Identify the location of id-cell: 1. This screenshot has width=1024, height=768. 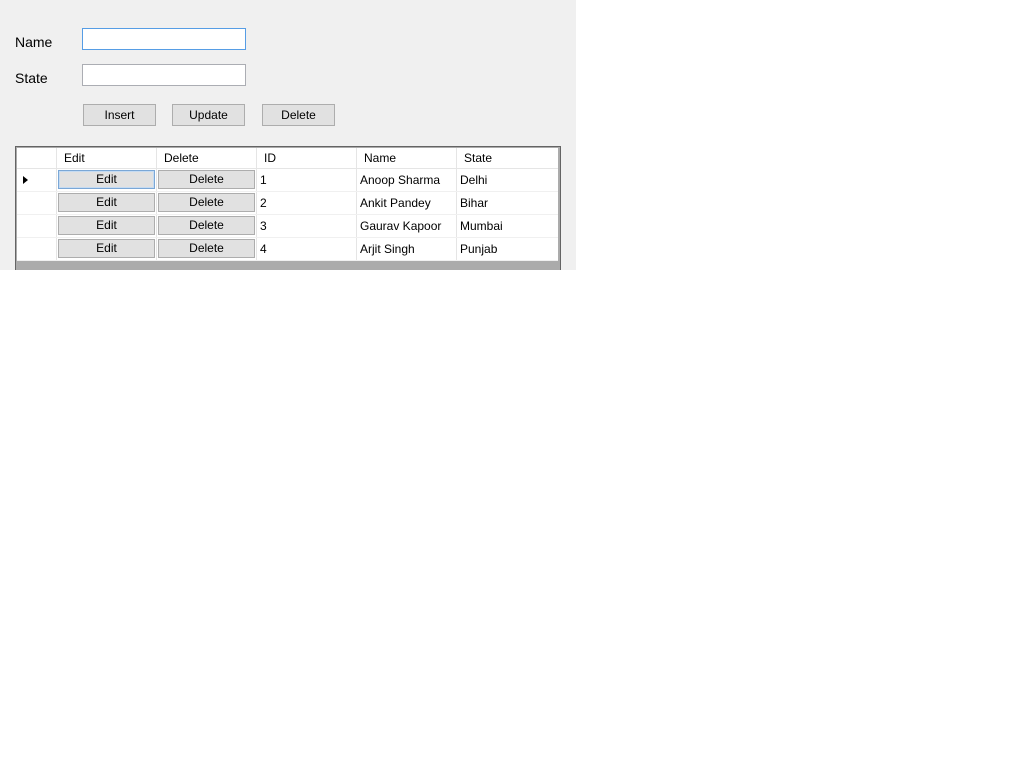
(307, 180).